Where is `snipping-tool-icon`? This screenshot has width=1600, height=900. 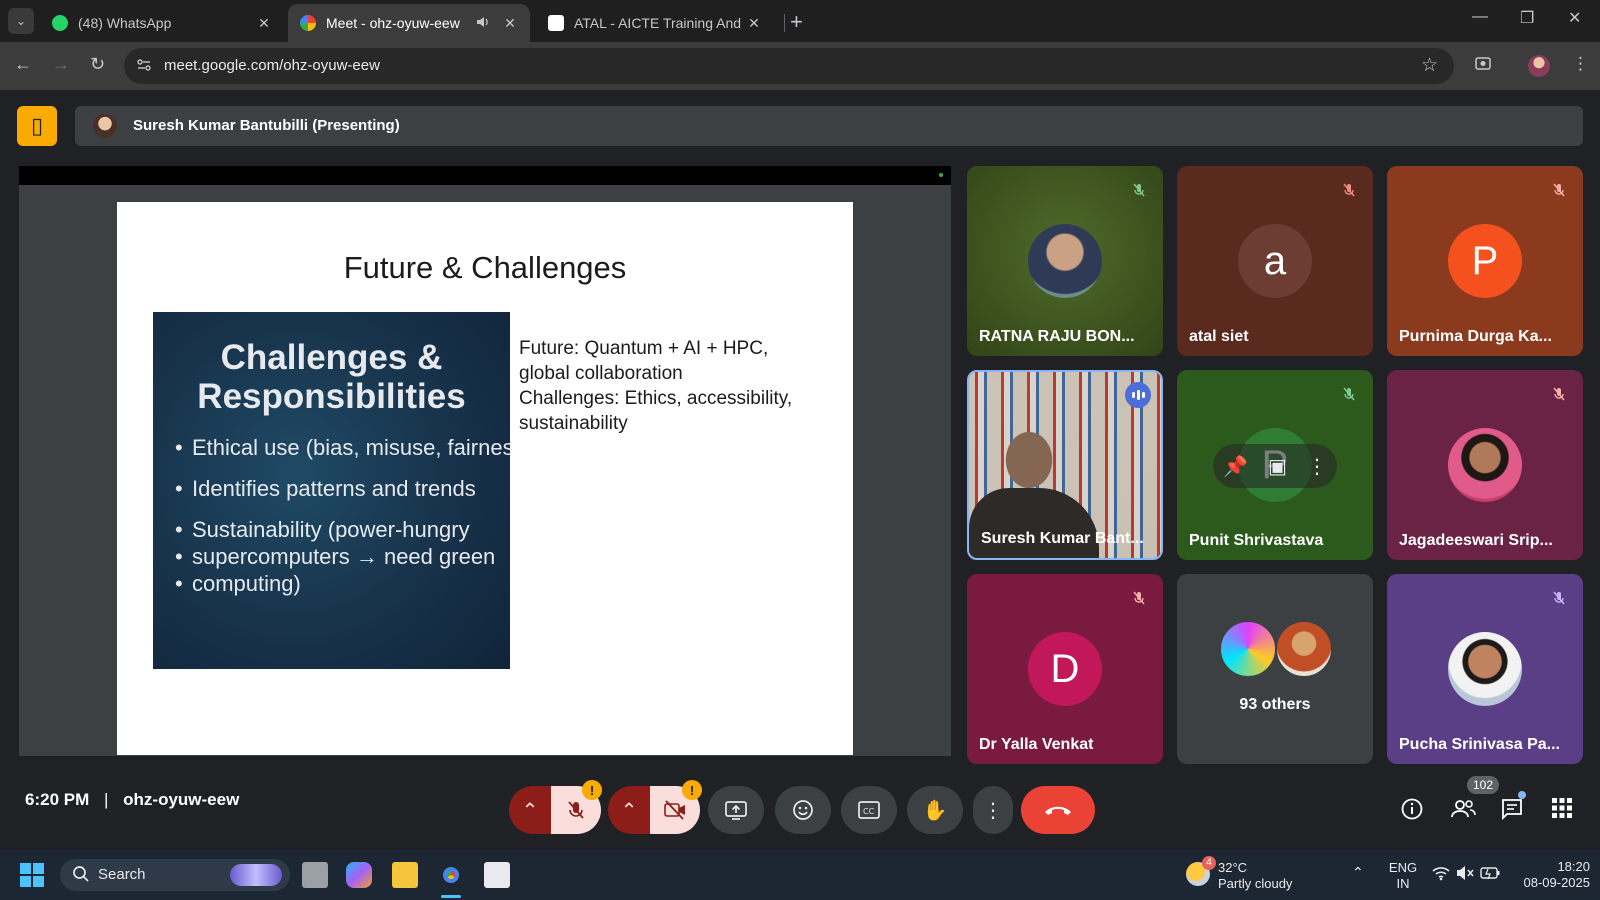
snipping-tool-icon is located at coordinates (497, 875).